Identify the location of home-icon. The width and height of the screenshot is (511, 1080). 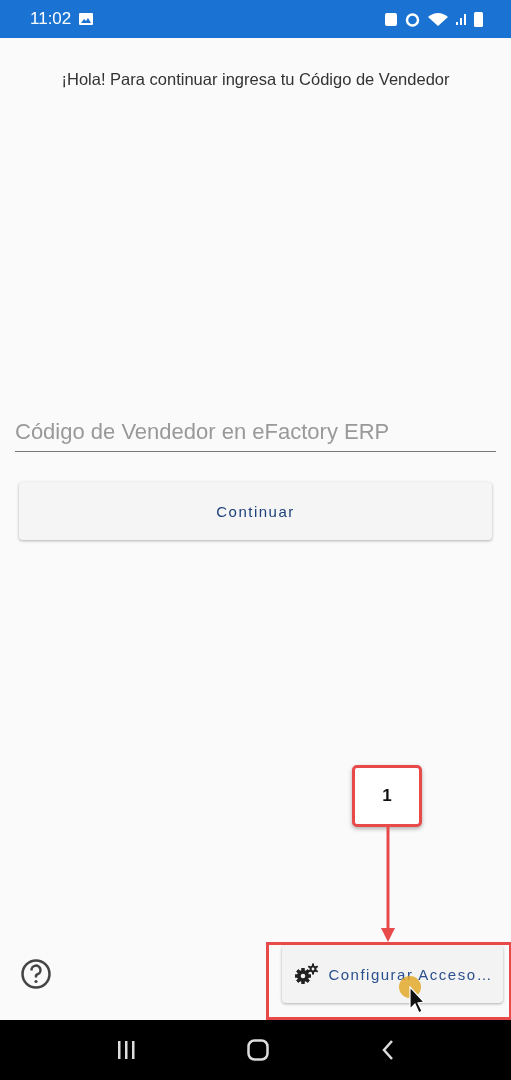
(258, 1050).